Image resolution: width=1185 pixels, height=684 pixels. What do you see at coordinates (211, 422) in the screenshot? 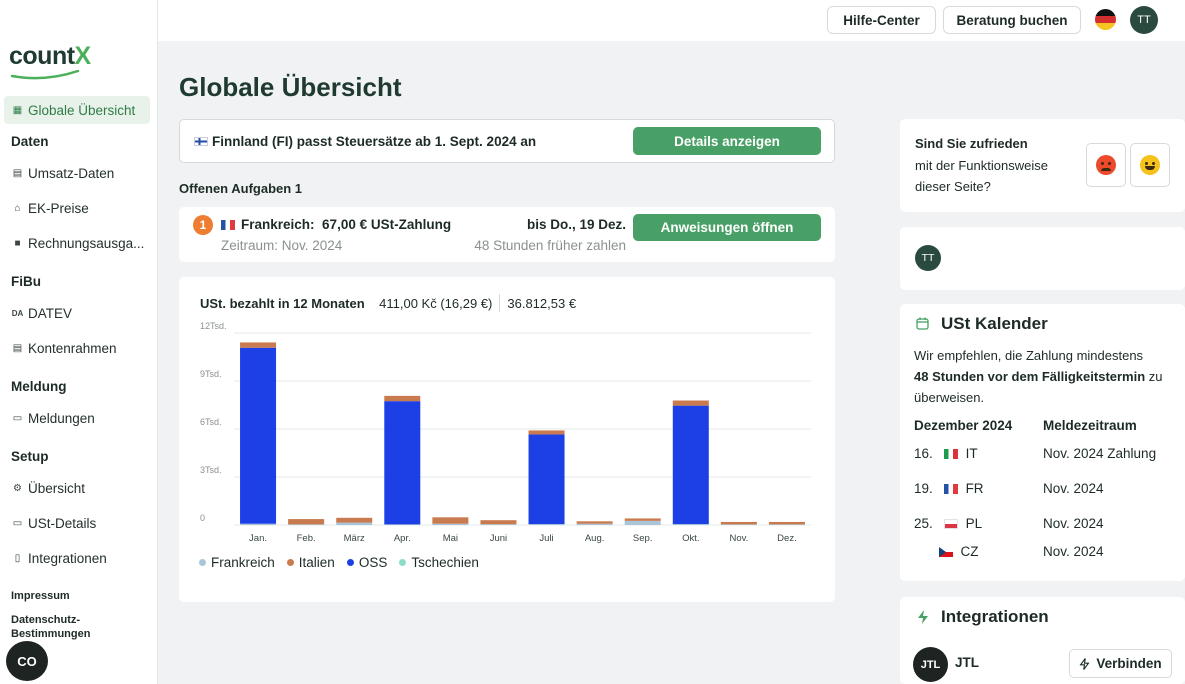
I see `y-tick-label: 6Tsd.` at bounding box center [211, 422].